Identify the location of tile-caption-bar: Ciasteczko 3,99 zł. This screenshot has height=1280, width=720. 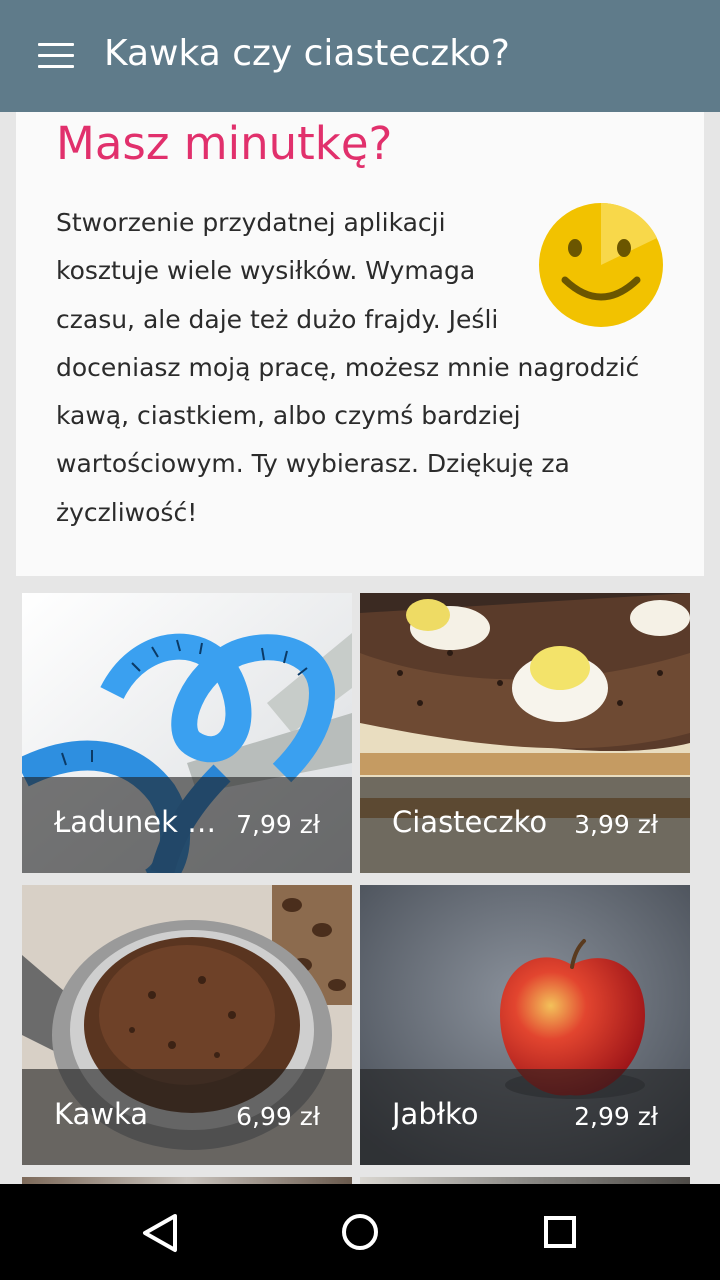
(525, 825).